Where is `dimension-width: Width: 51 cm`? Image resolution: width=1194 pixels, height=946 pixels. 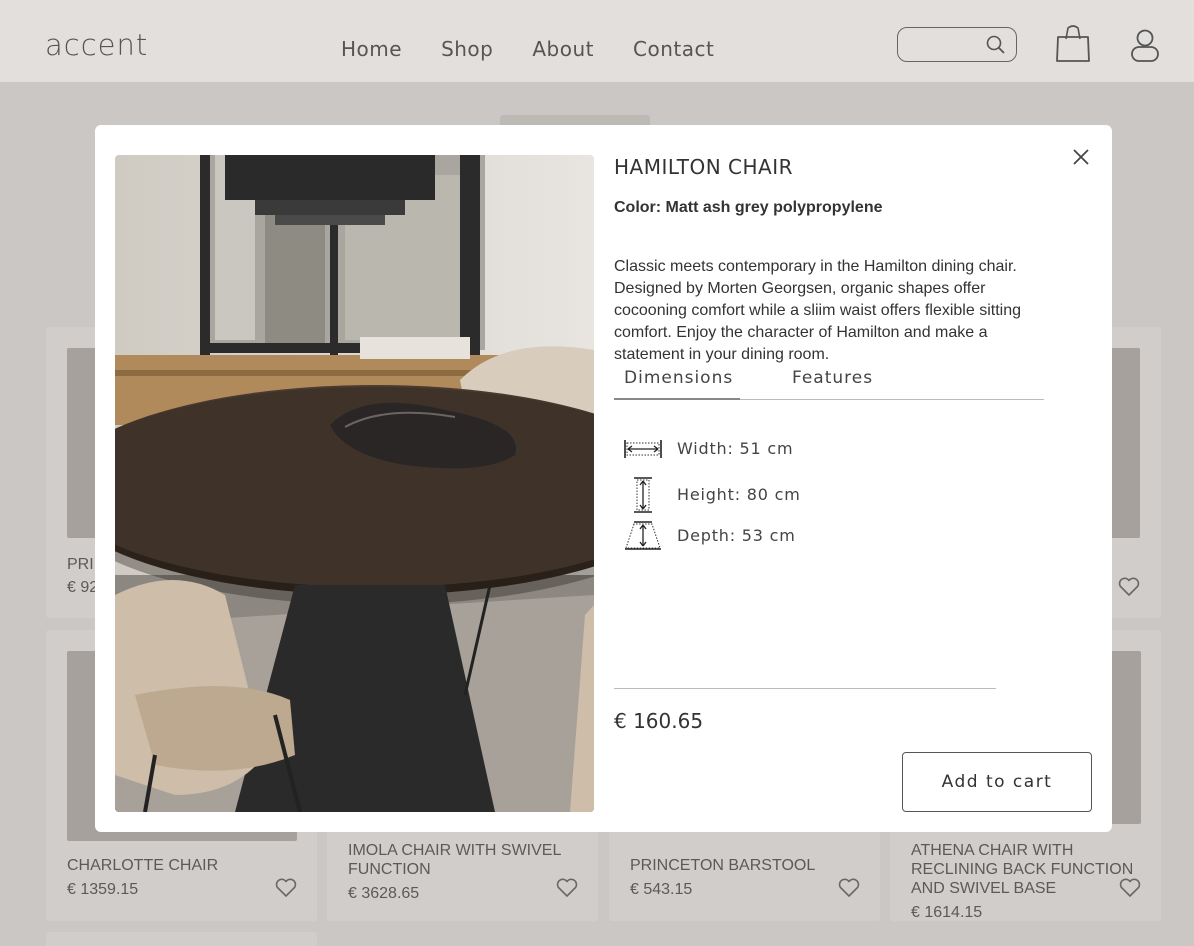 dimension-width: Width: 51 cm is located at coordinates (708, 449).